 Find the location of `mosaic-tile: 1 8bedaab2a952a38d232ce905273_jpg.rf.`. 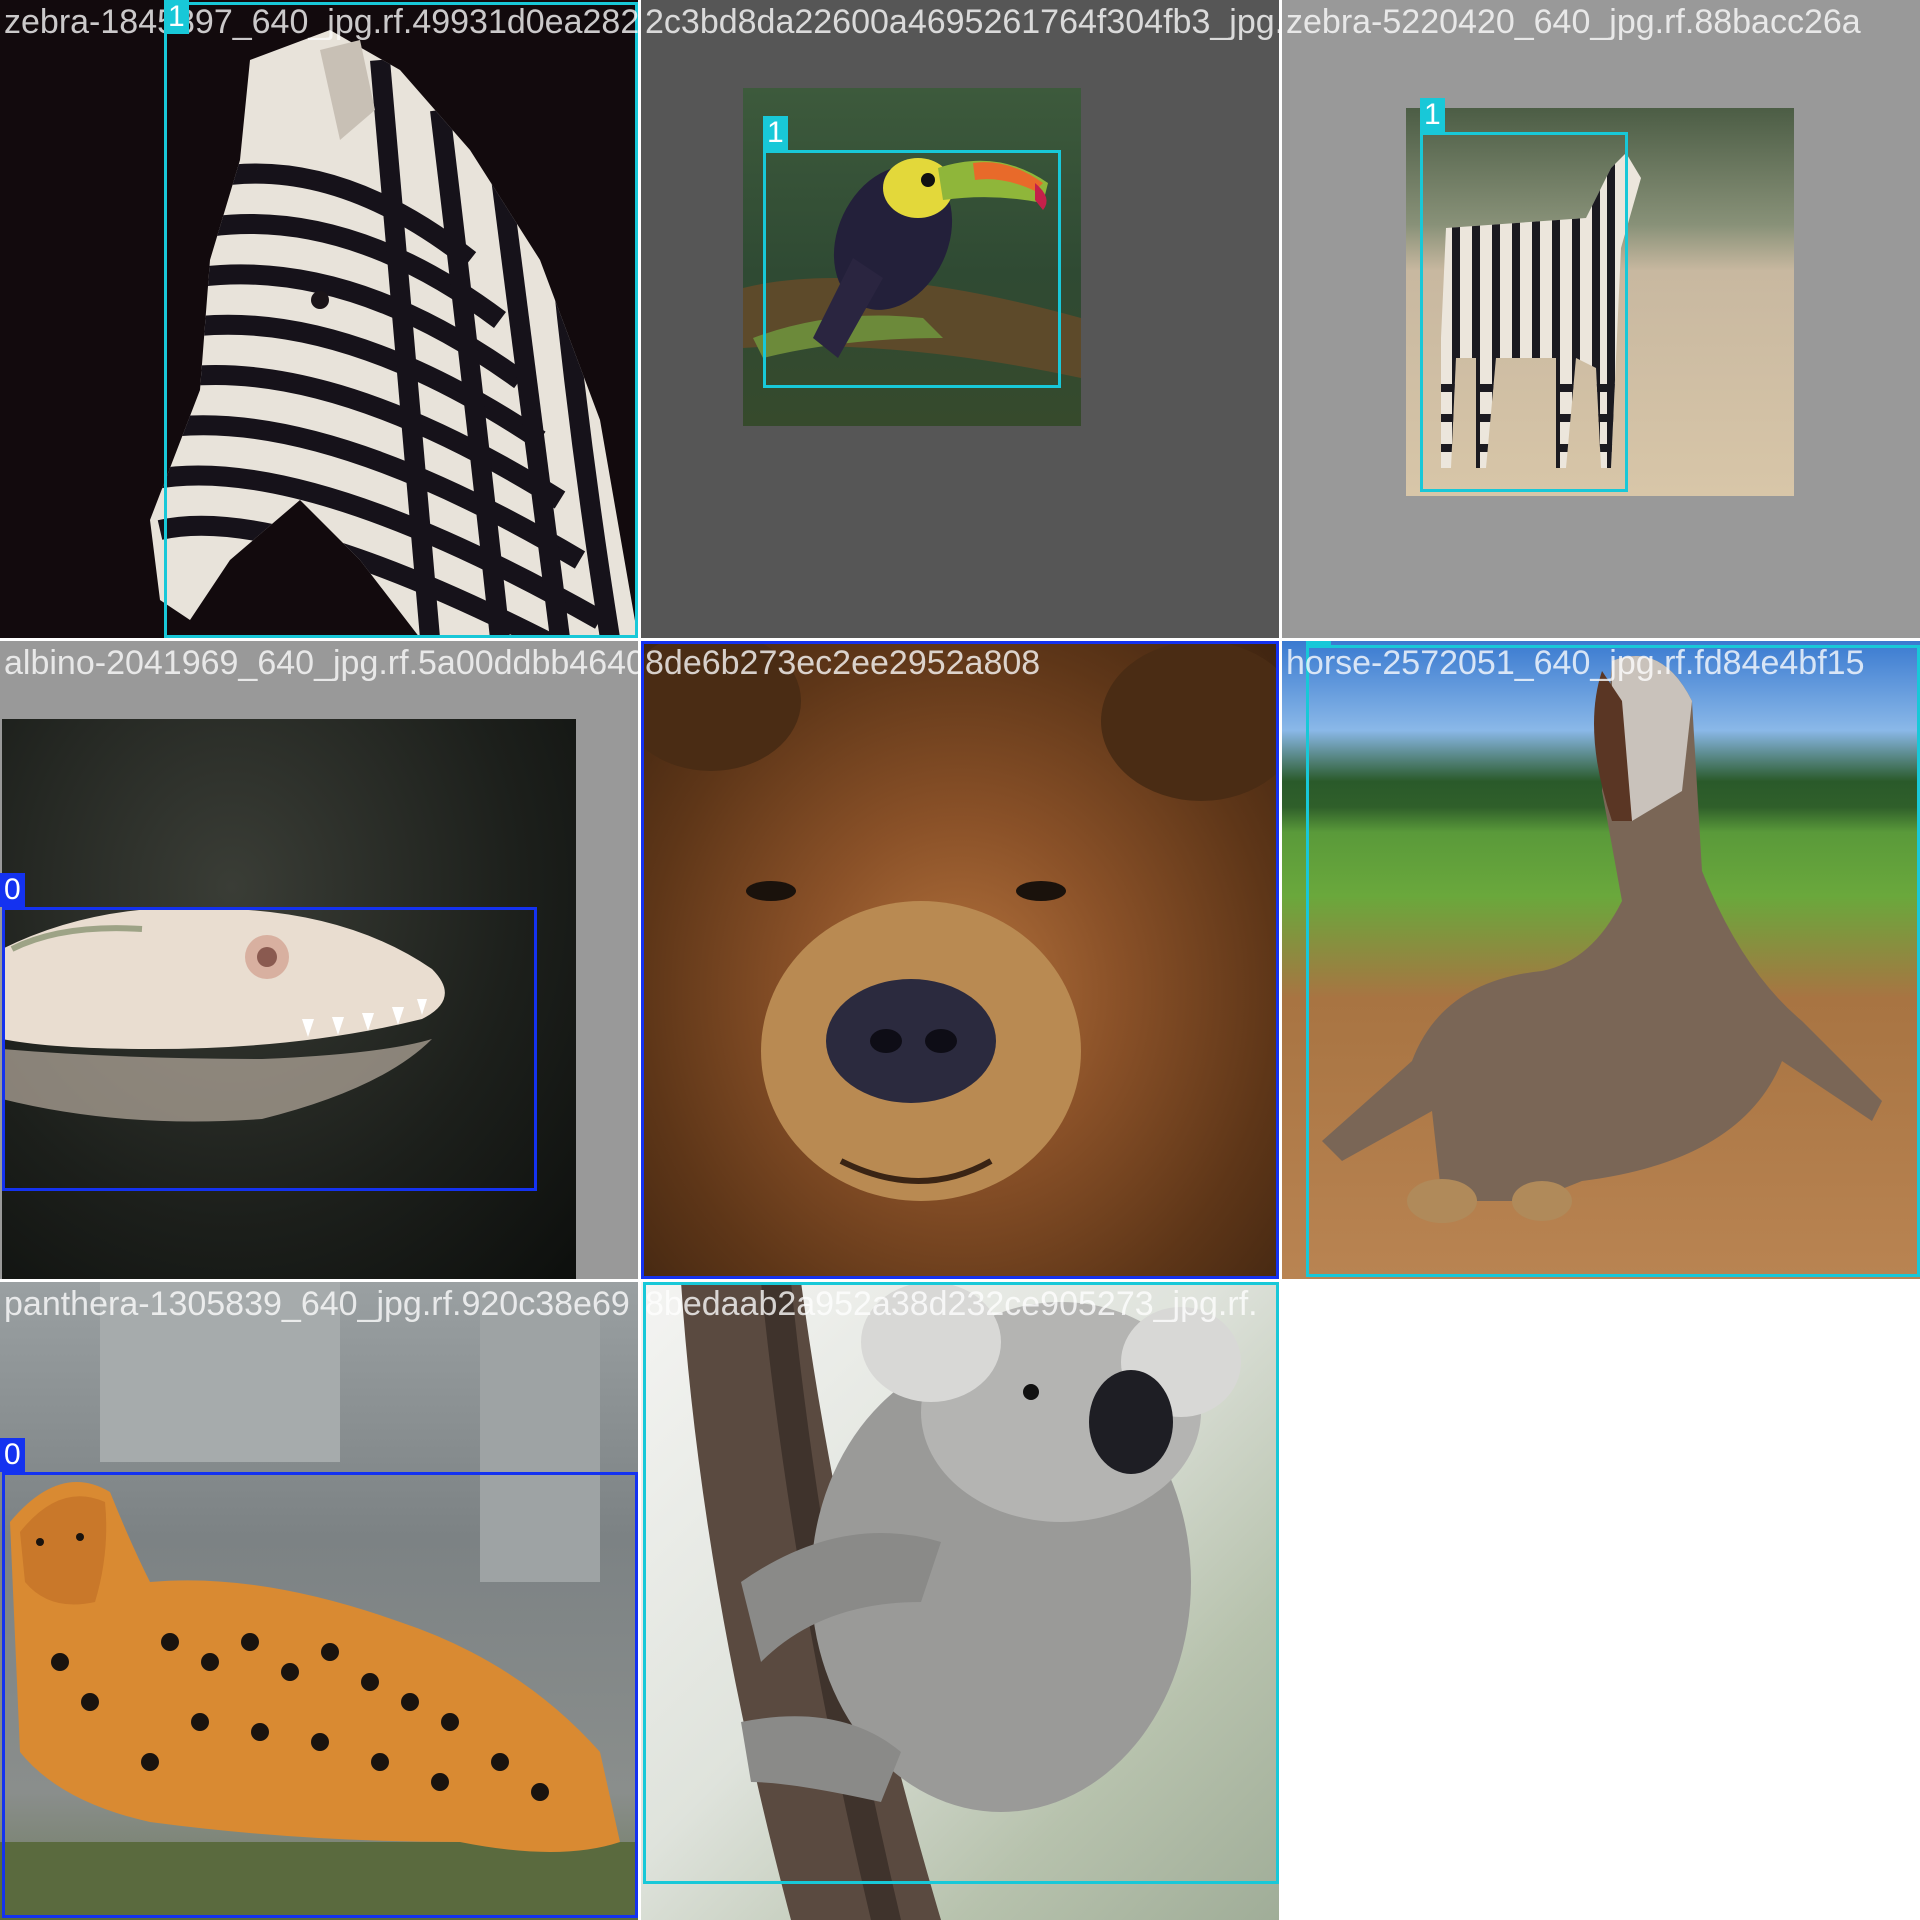

mosaic-tile: 1 8bedaab2a952a38d232ce905273_jpg.rf. is located at coordinates (960, 1601).